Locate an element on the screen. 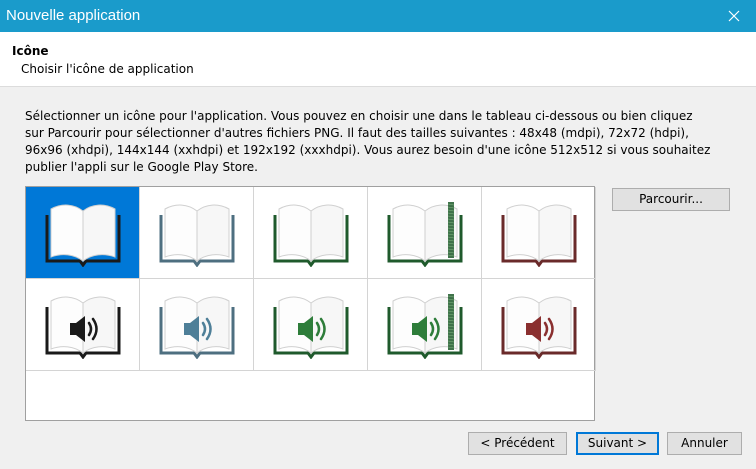  title-bar: Nouvelle application is located at coordinates (378, 16).